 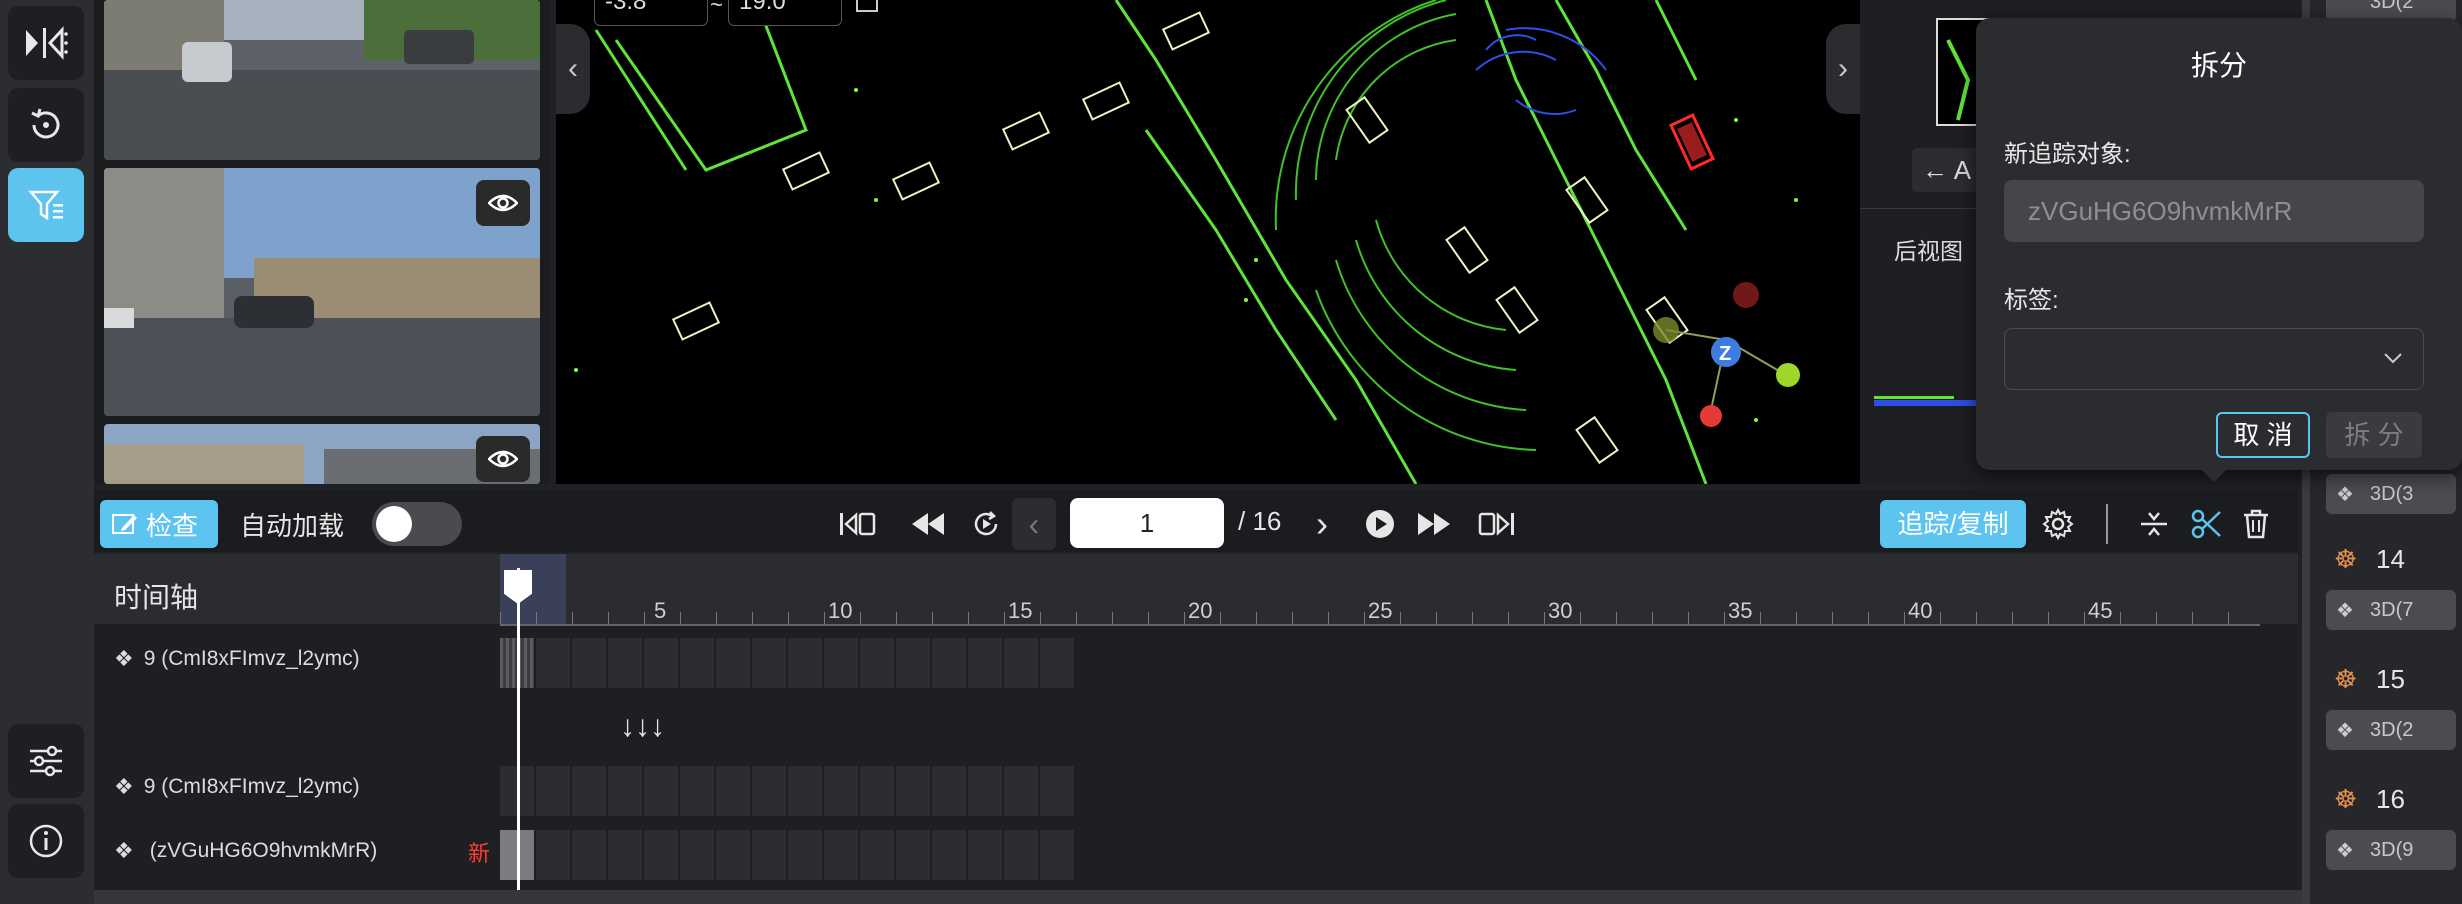 I want to click on dialog-pointer, so click(x=2214, y=476).